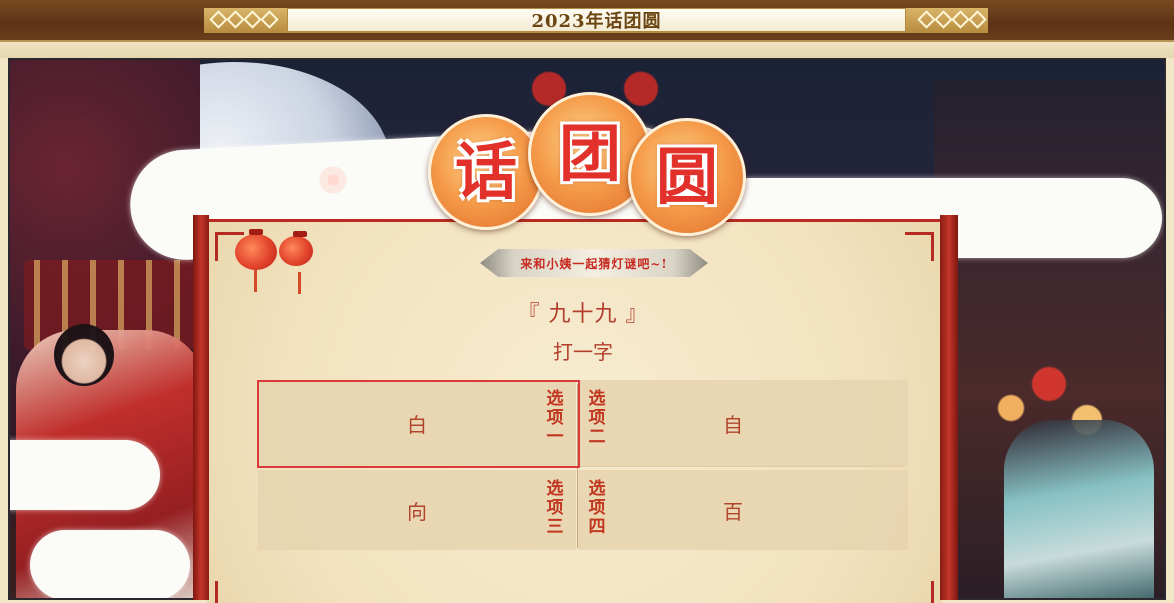  Describe the element at coordinates (1079, 509) in the screenshot. I see `right-character-illustration` at that location.